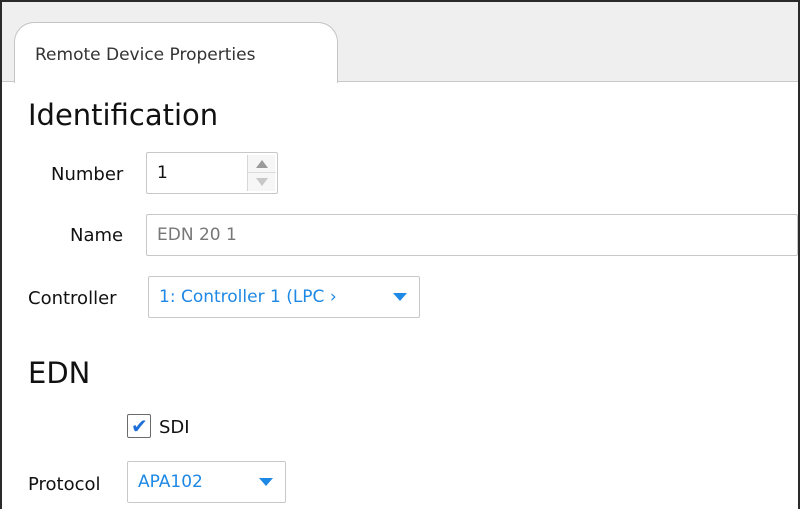  Describe the element at coordinates (123, 115) in the screenshot. I see `section-title-identification: Identification` at that location.